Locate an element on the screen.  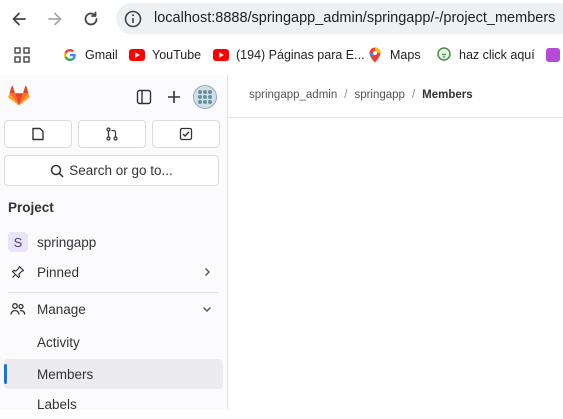
back-button is located at coordinates (19, 19).